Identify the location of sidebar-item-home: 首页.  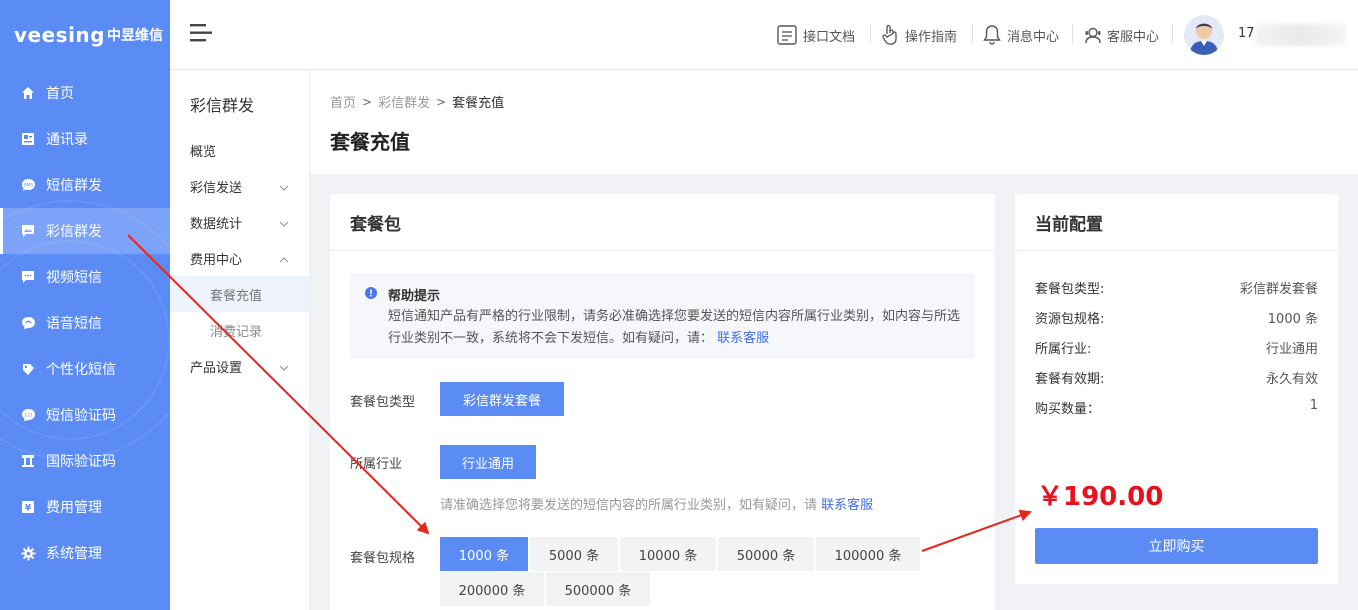
(85, 93).